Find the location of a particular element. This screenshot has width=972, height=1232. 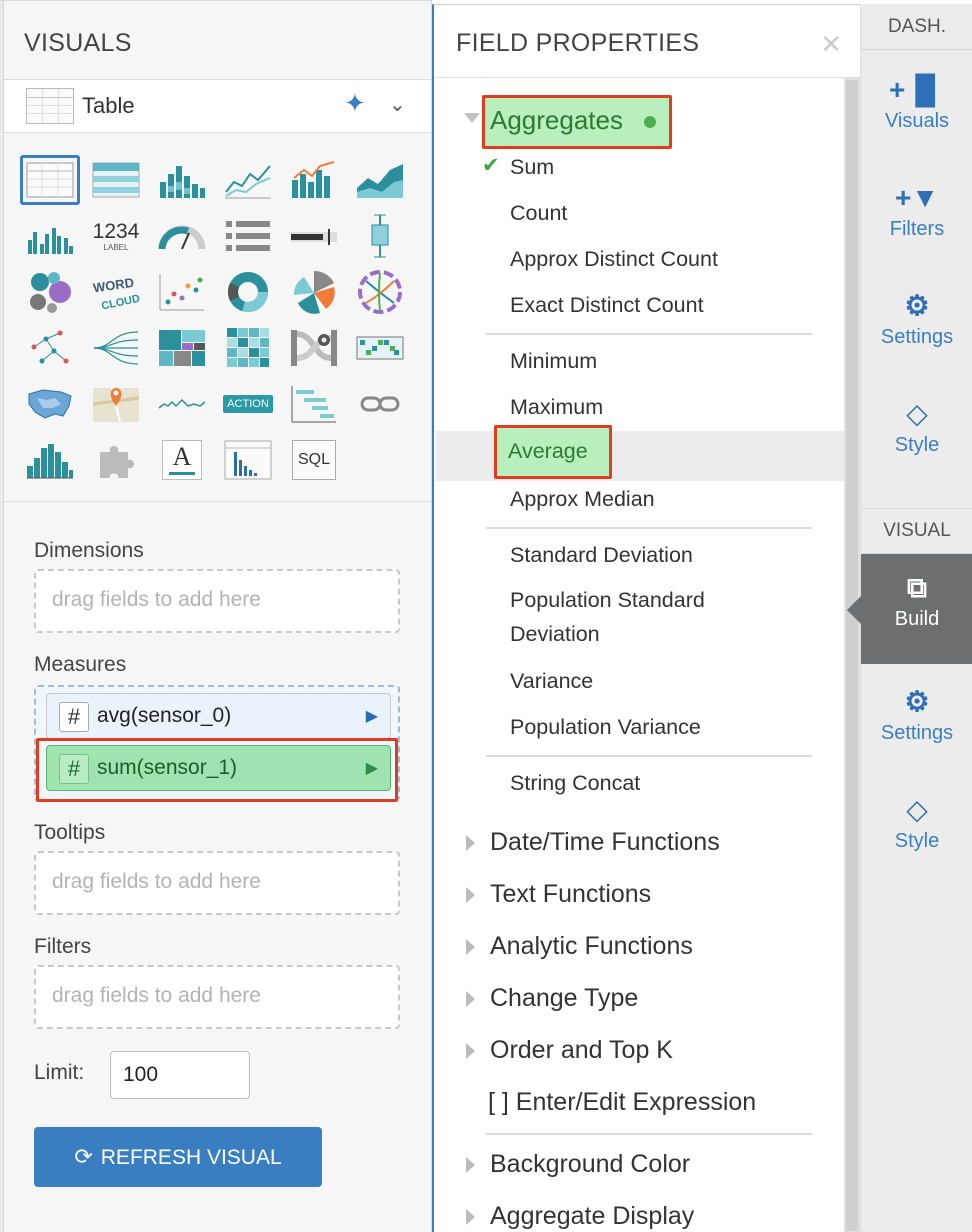

network-icon is located at coordinates (50, 348).